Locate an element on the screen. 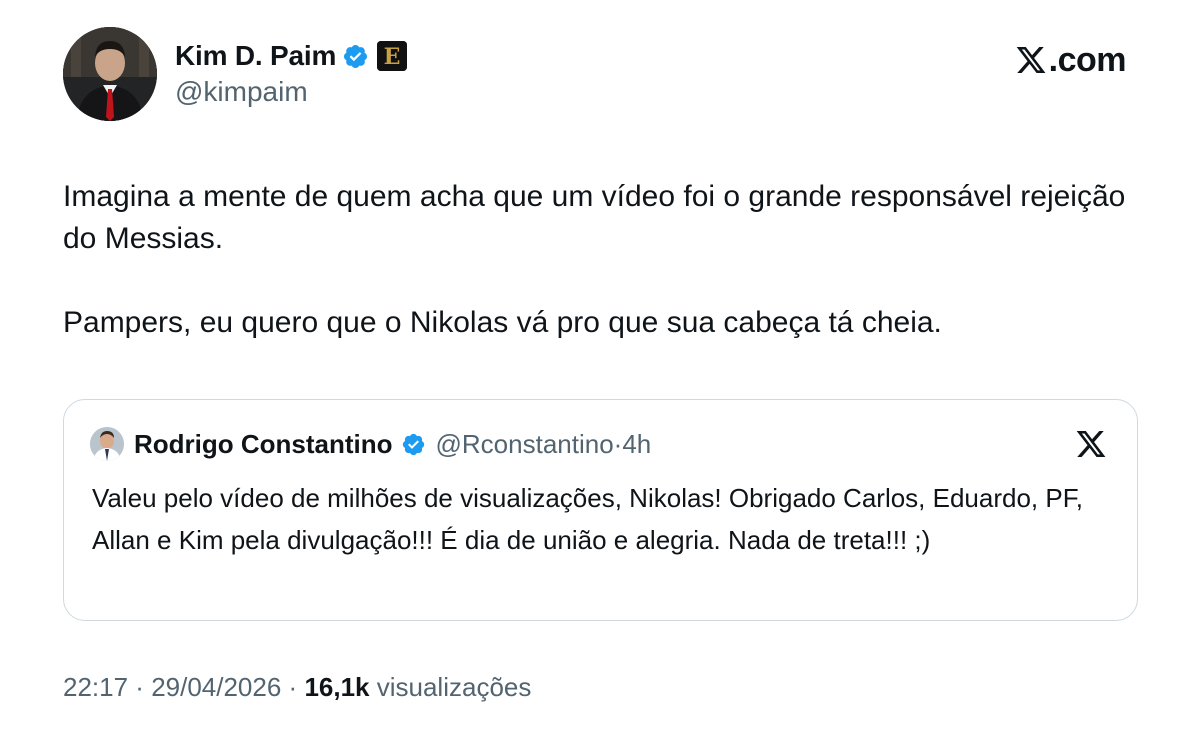  brand-domain-label: .com is located at coordinates (1087, 59).